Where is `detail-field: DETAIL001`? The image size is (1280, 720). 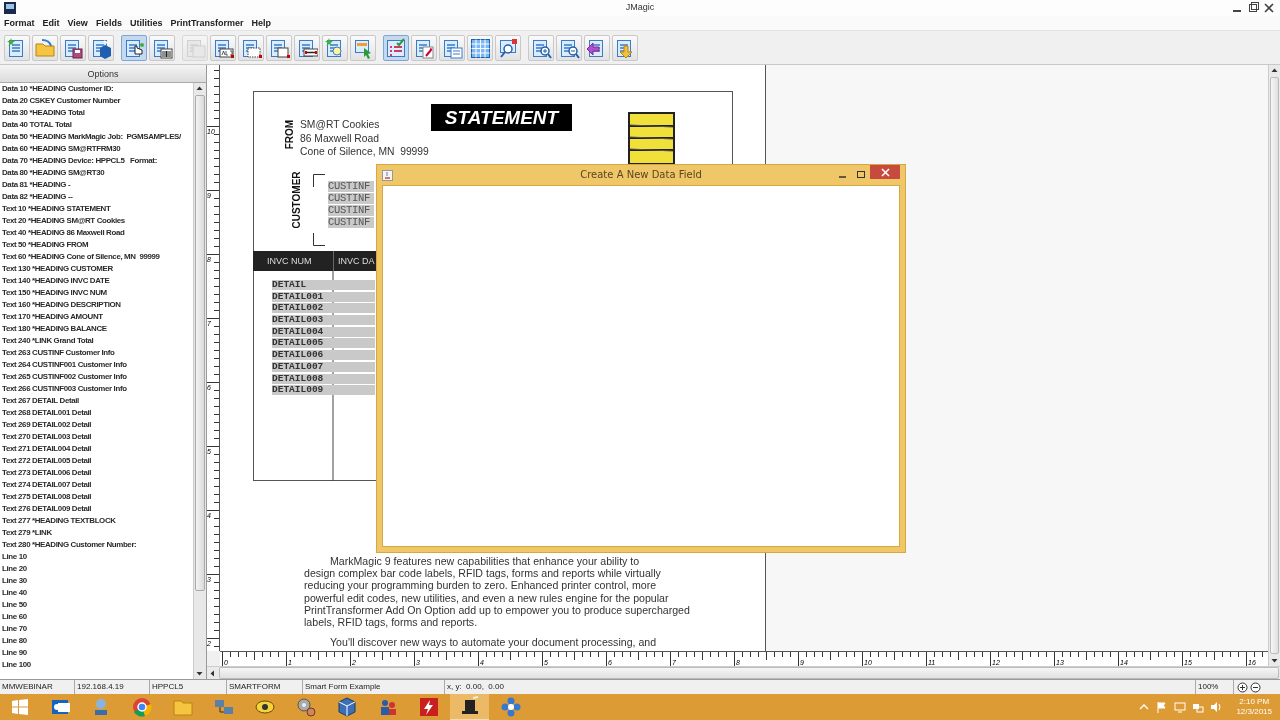
detail-field: DETAIL001 is located at coordinates (323, 296).